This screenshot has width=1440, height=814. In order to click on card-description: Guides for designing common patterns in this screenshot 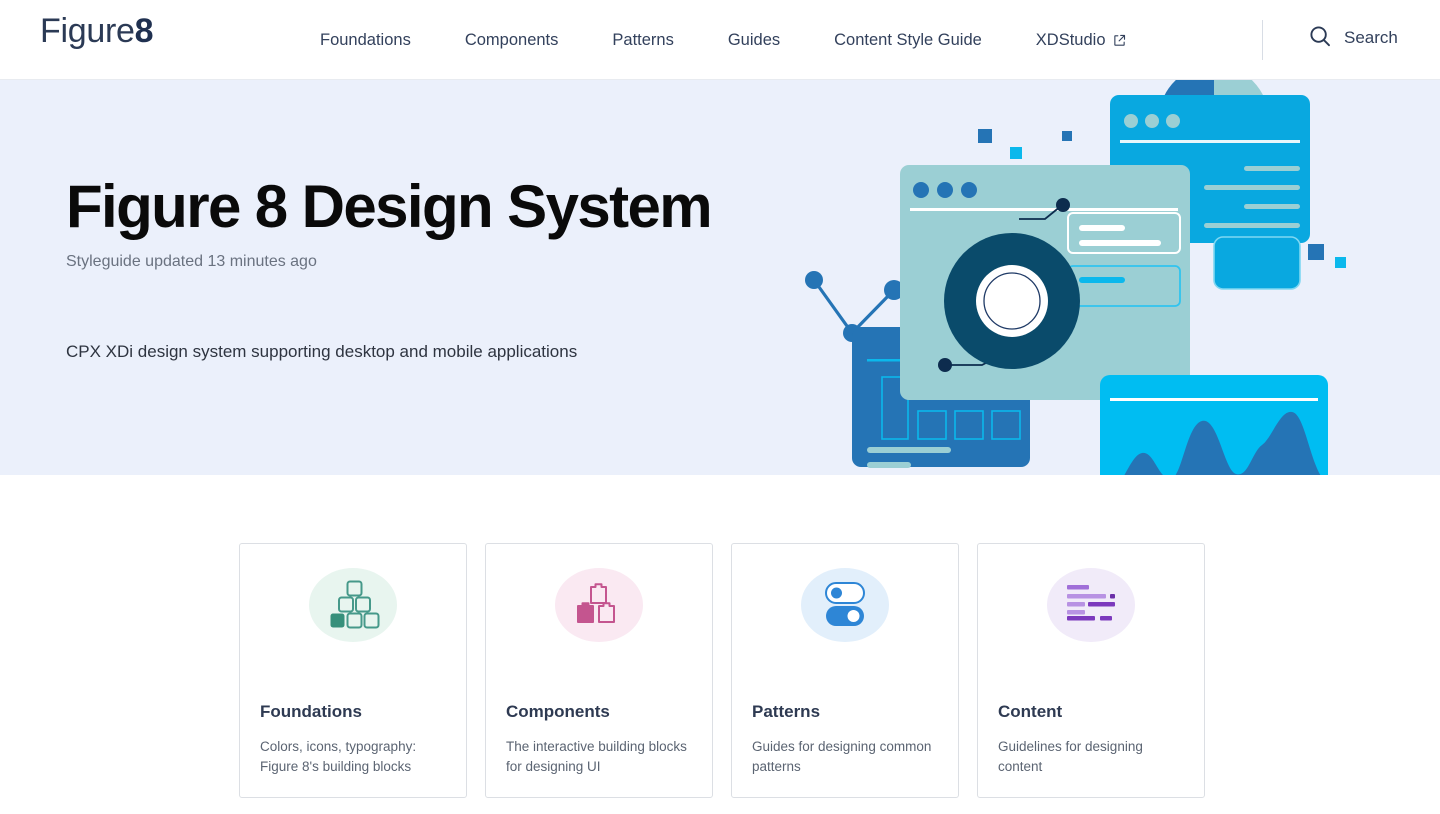, I will do `click(842, 756)`.